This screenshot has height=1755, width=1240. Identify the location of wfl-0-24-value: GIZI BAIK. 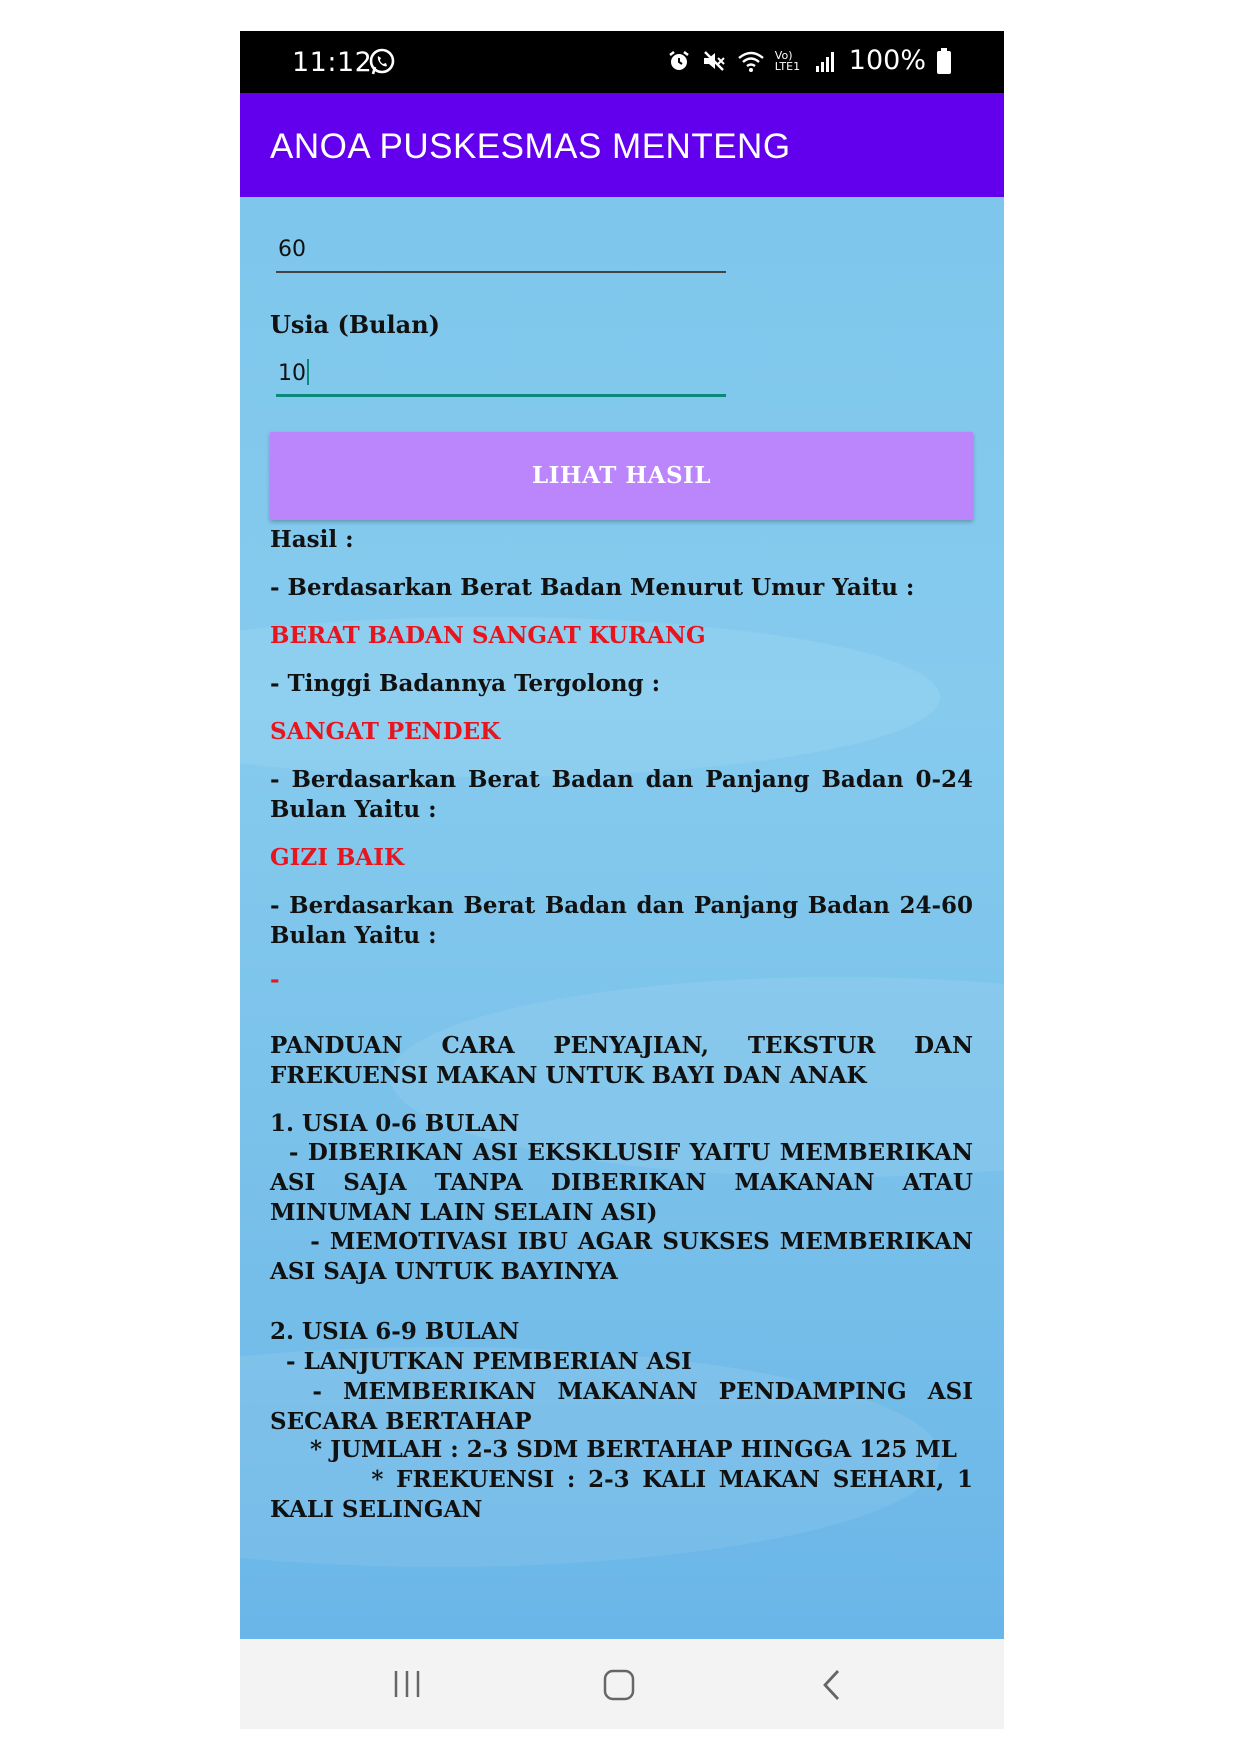
(337, 857).